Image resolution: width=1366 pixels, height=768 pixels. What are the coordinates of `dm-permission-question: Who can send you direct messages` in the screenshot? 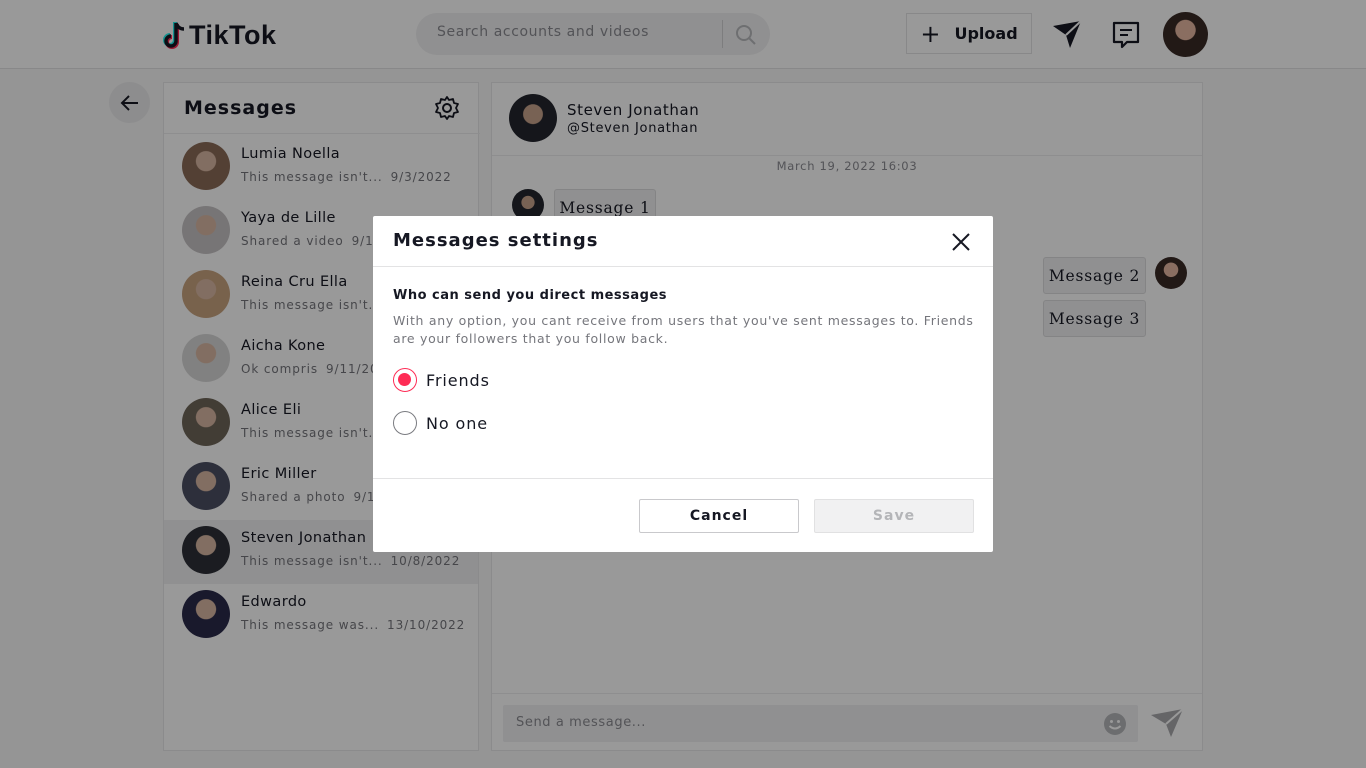 It's located at (530, 295).